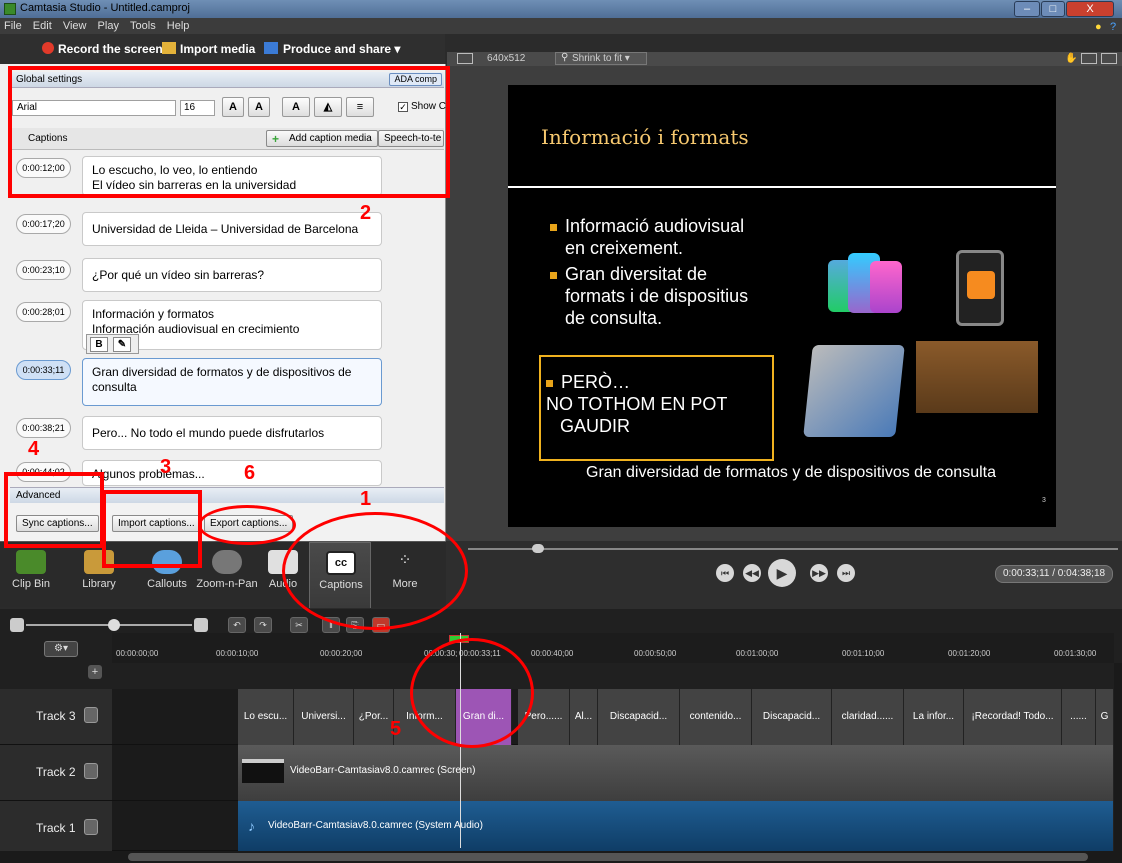  I want to click on menu-bar: File Edit View Play Tools Help ● ?, so click(561, 26).